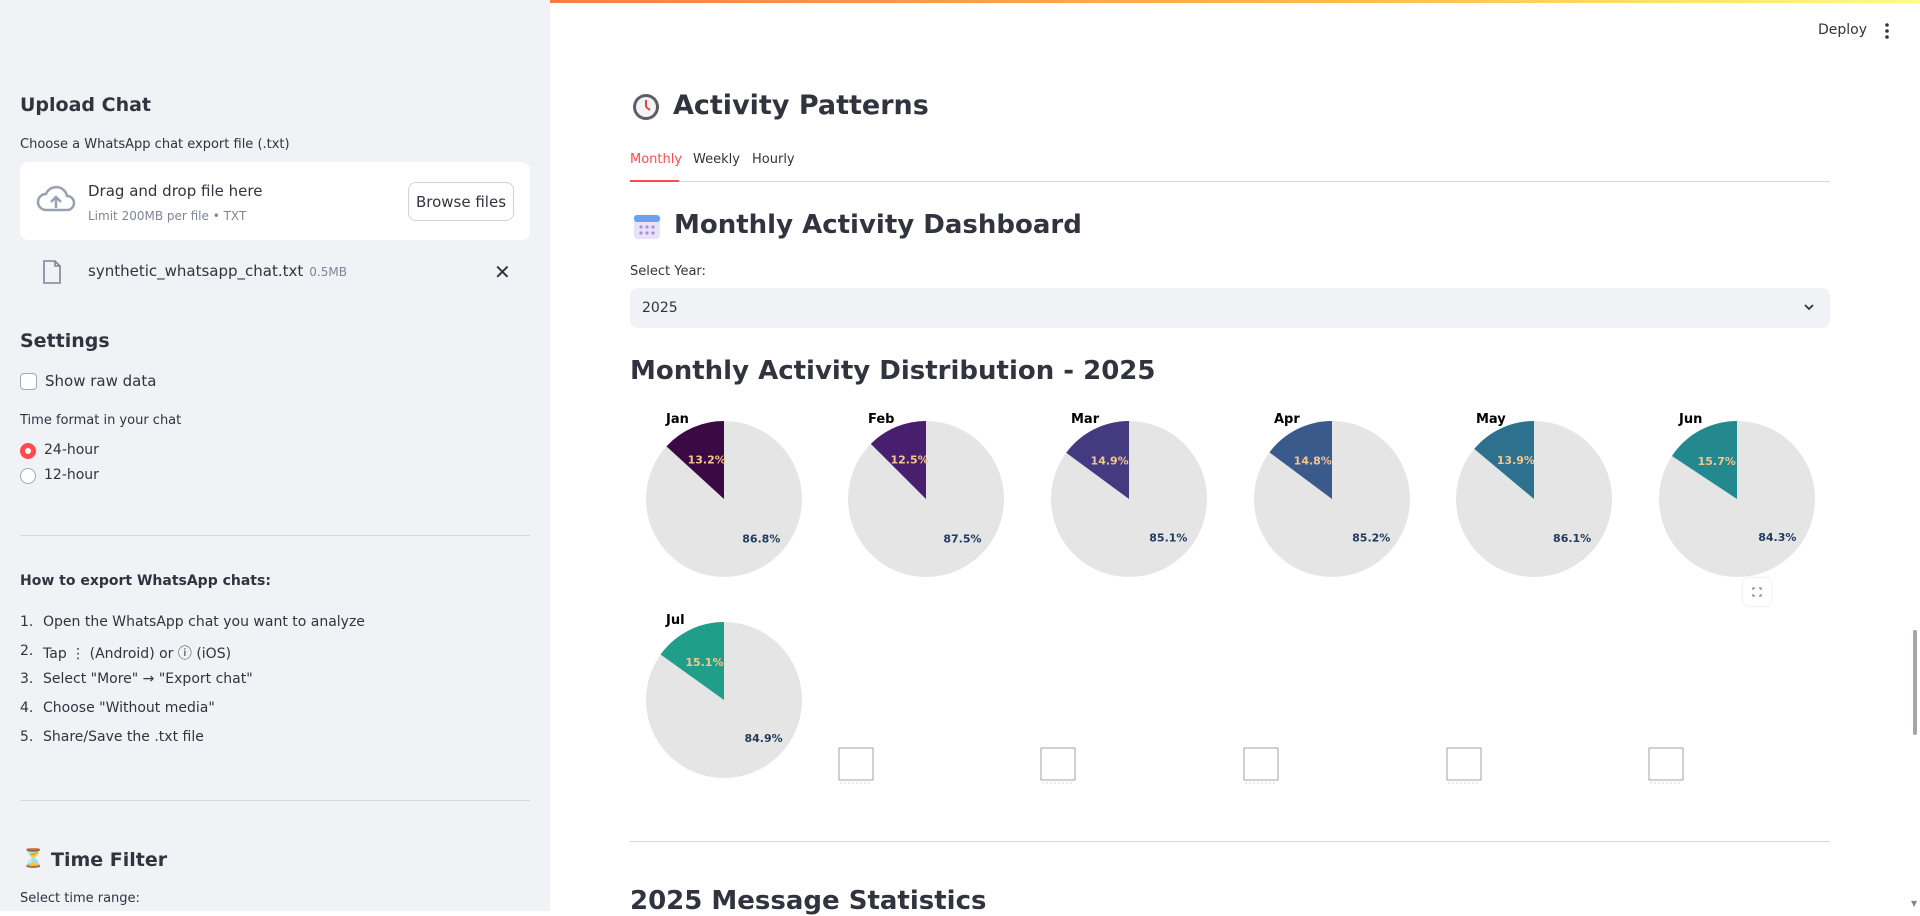  I want to click on export-step: Tap ⋮ (Android) or ⓘ (iOS), so click(137, 654).